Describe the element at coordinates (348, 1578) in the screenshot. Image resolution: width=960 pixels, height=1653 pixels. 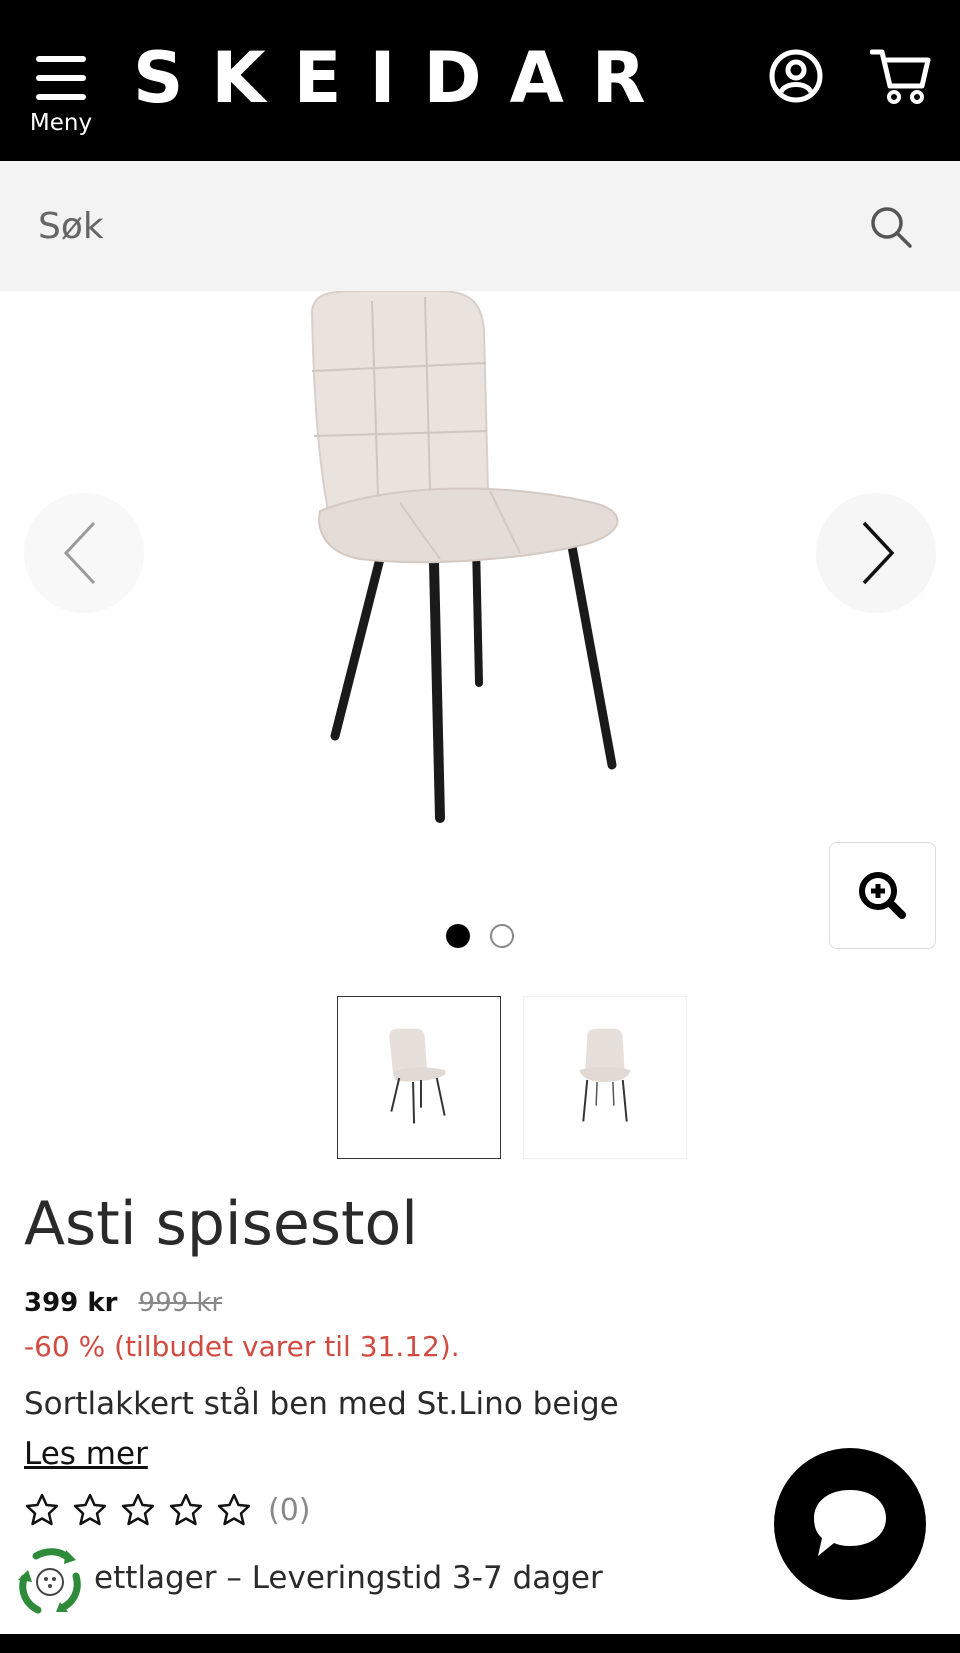
I see `stock-text: ettlager – Leveringstid 3-7 dager` at that location.